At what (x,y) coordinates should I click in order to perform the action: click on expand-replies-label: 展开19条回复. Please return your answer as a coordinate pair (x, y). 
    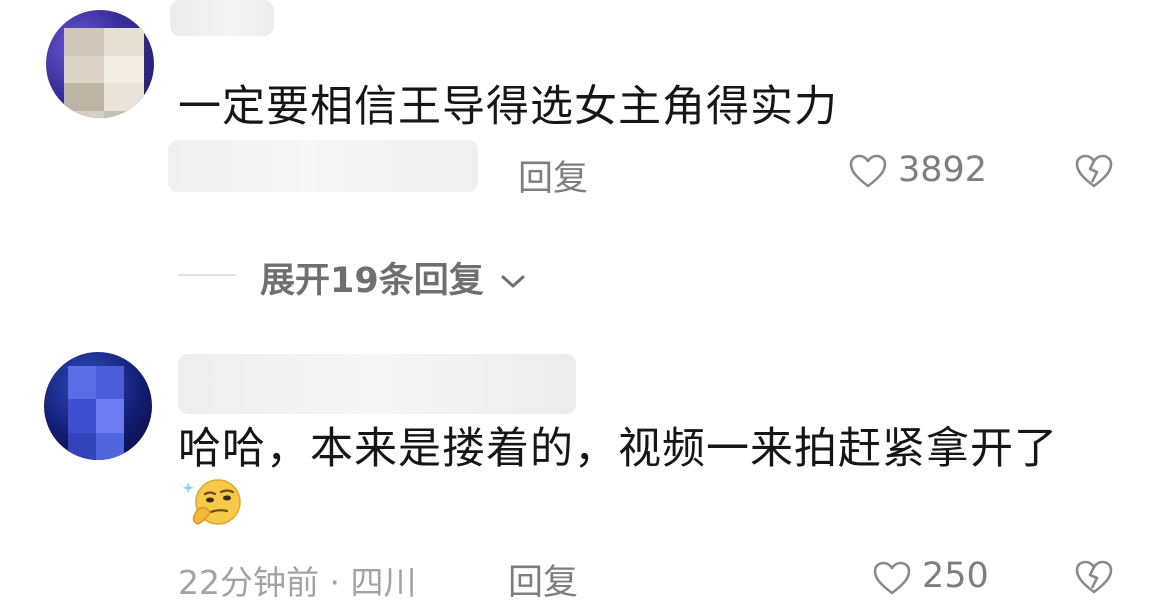
    Looking at the image, I should click on (372, 281).